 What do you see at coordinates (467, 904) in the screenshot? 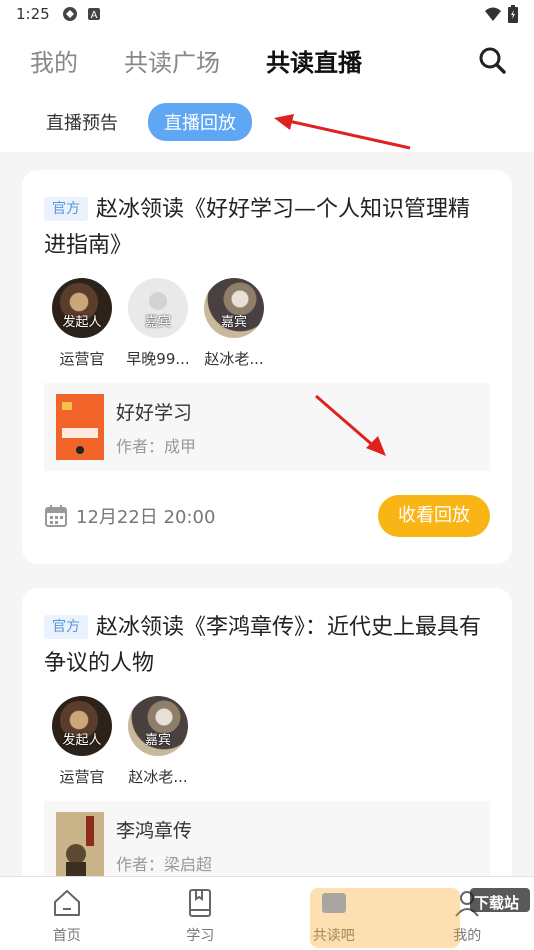
I see `user-icon` at bounding box center [467, 904].